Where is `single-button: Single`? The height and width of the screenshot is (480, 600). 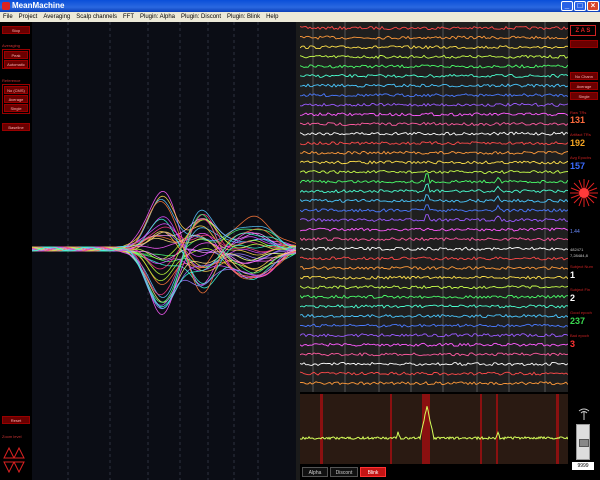
single-button: Single is located at coordinates (16, 108).